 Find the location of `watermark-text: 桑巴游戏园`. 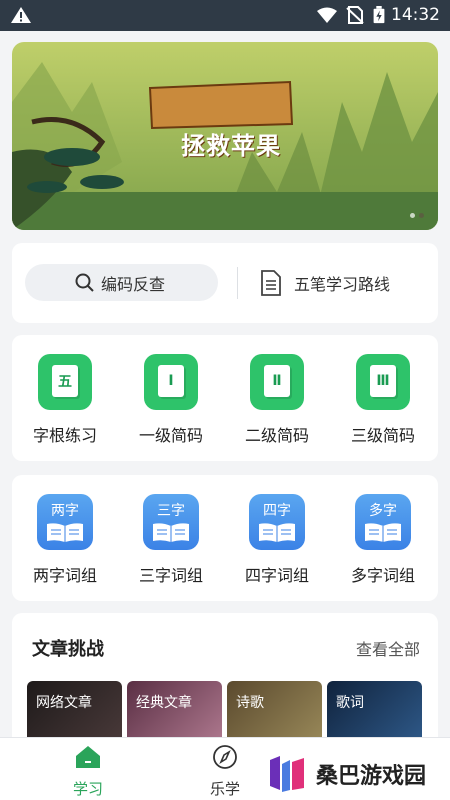

watermark-text: 桑巴游戏园 is located at coordinates (371, 776).